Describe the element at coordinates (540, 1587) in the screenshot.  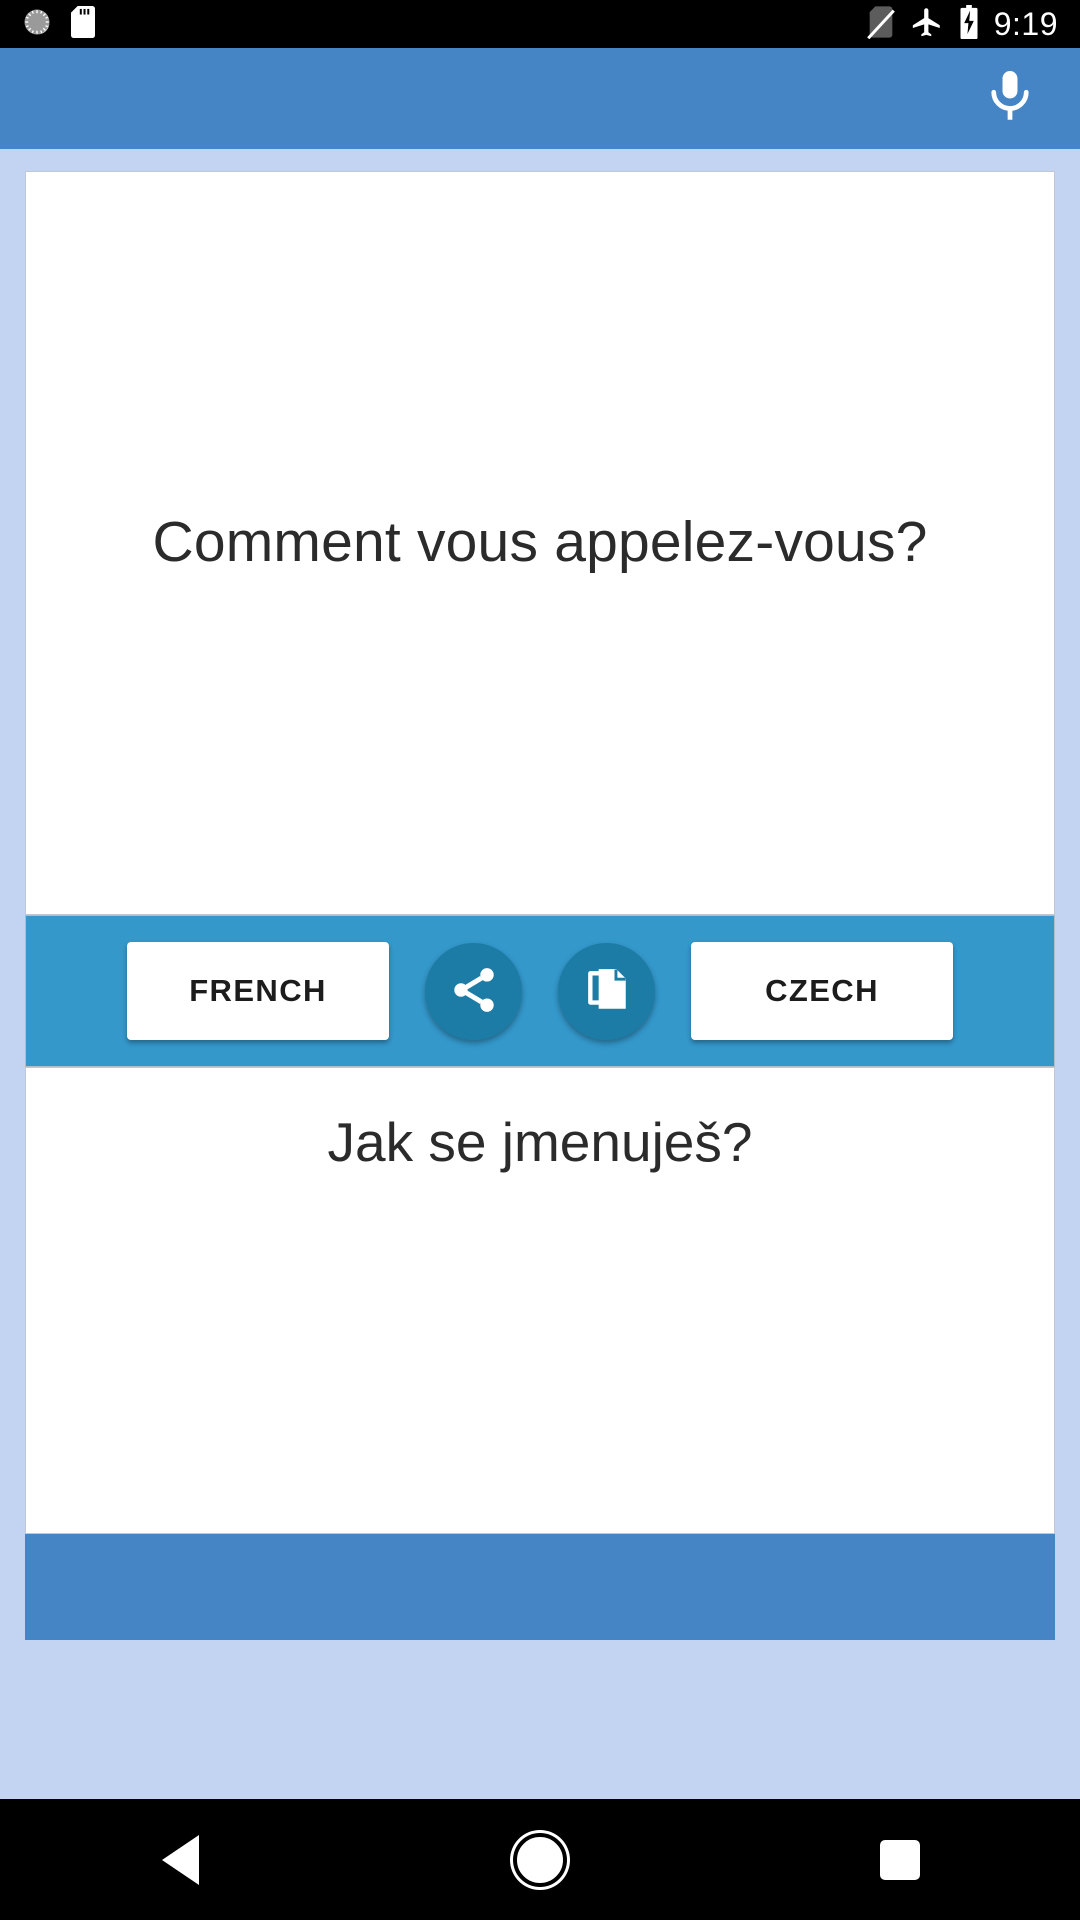
I see `footer-banner` at that location.